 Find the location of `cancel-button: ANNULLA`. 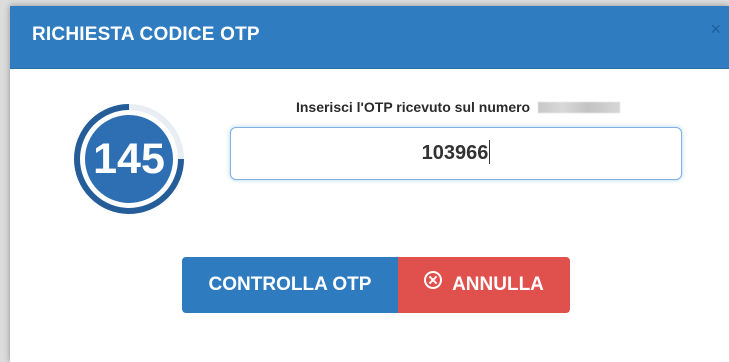

cancel-button: ANNULLA is located at coordinates (484, 285).